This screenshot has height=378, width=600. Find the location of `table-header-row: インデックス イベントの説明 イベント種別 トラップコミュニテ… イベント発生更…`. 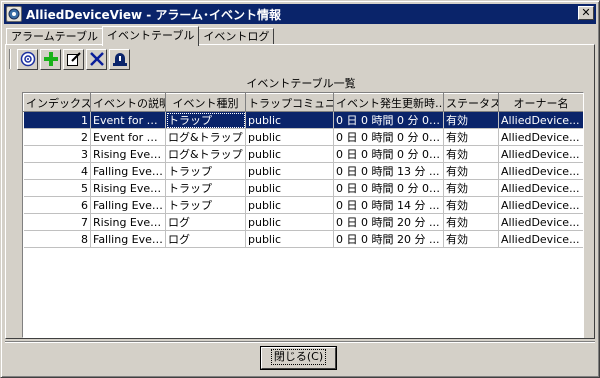

table-header-row: インデックス イベントの説明 イベント種別 トラップコミュニテ… イベント発生更… is located at coordinates (303, 102).